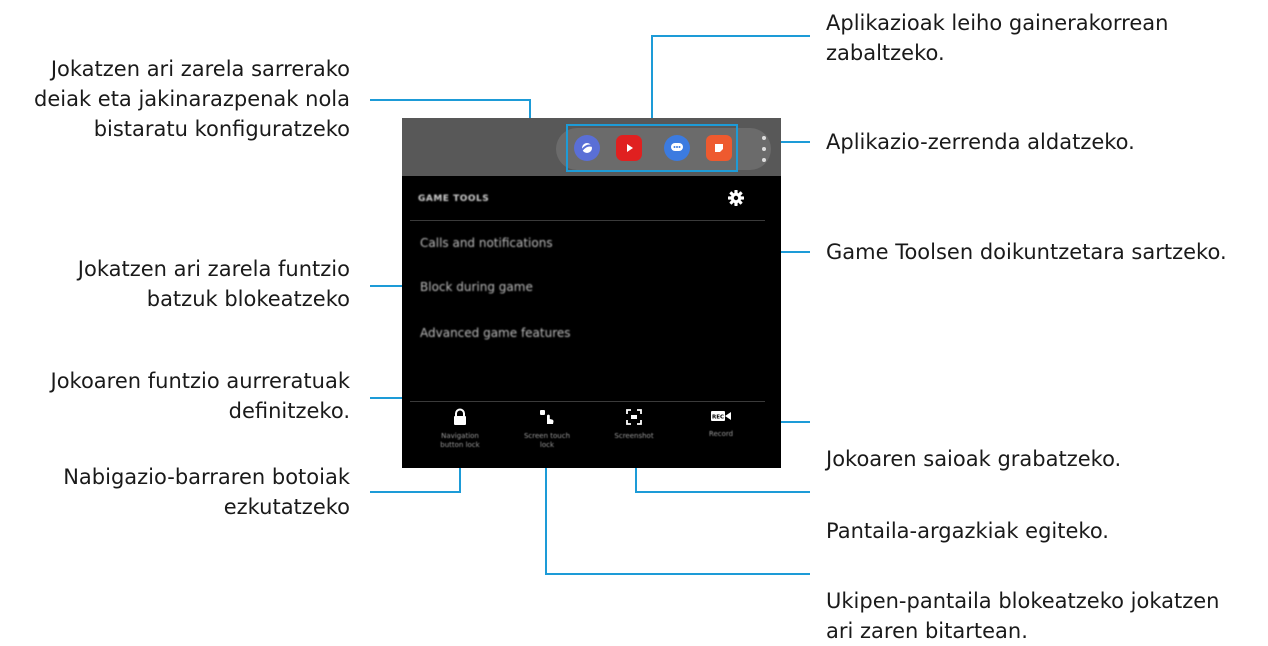  Describe the element at coordinates (460, 440) in the screenshot. I see `tool-label: Navigation button lock` at that location.